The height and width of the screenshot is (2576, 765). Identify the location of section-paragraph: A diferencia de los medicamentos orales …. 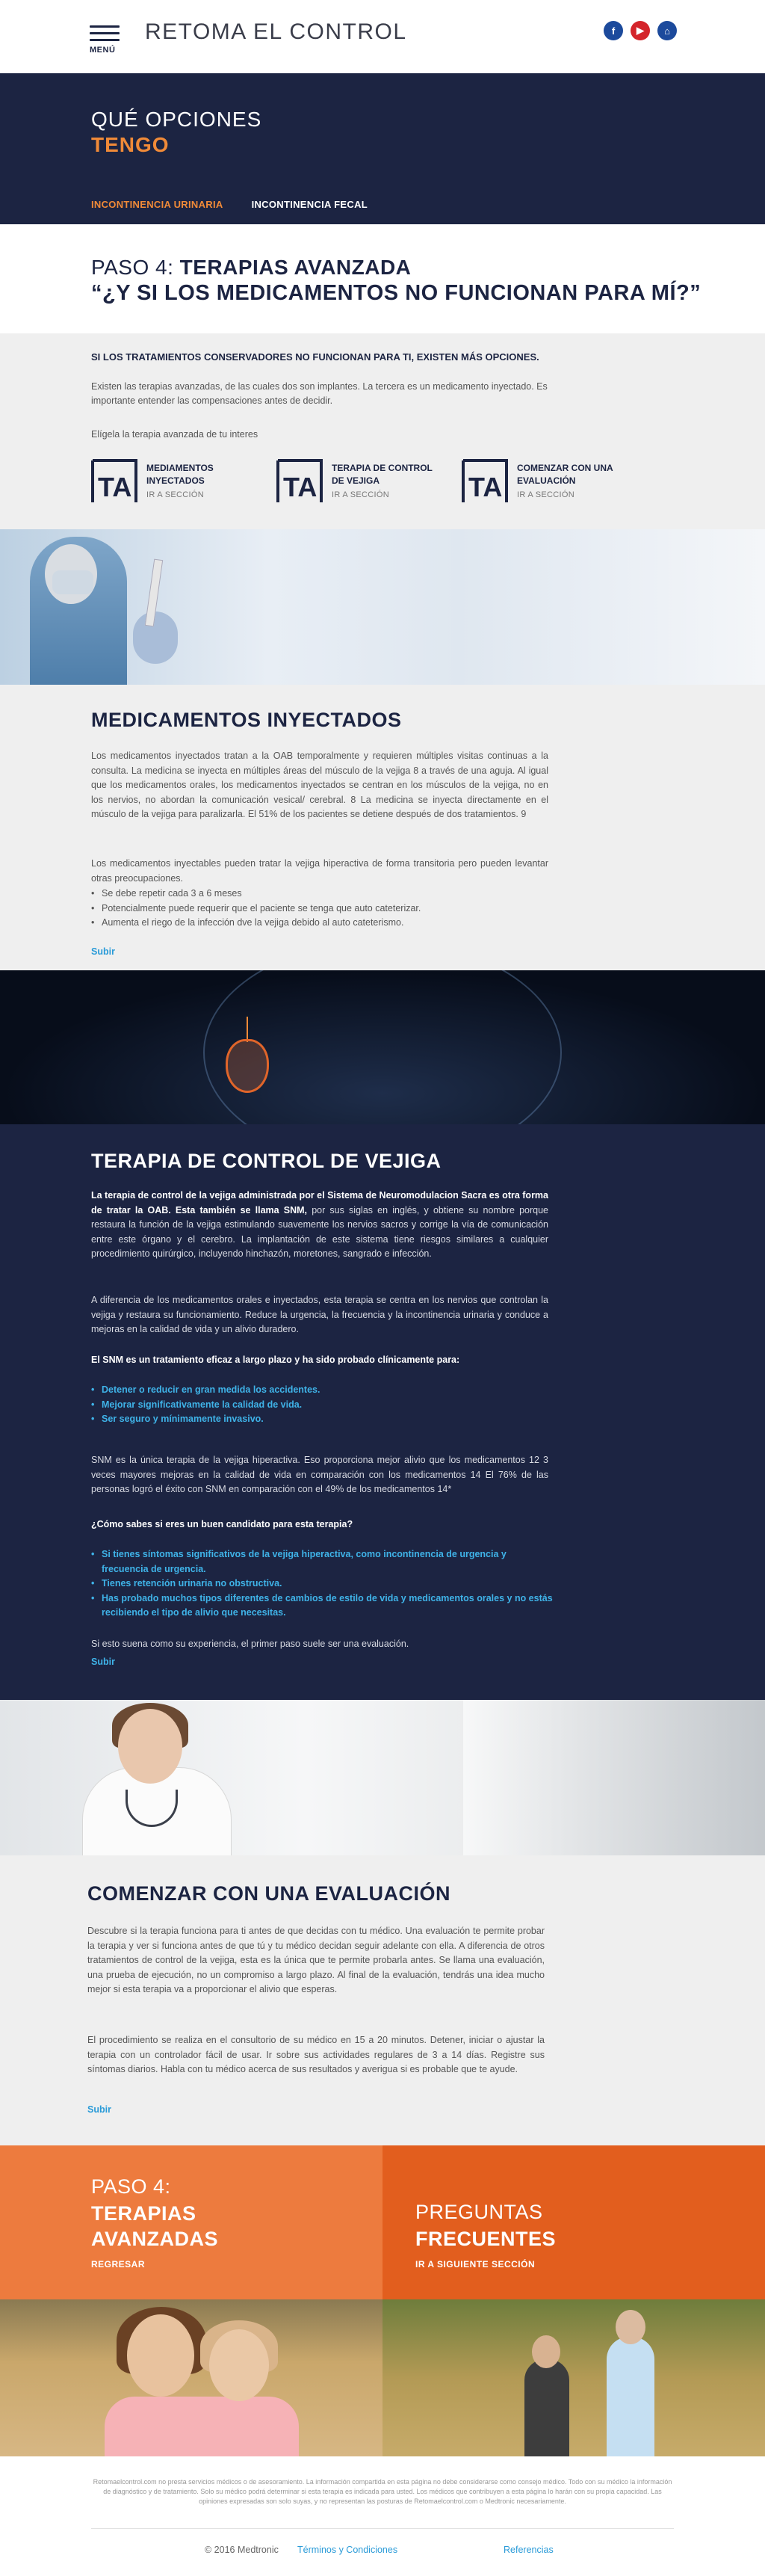
(319, 1314).